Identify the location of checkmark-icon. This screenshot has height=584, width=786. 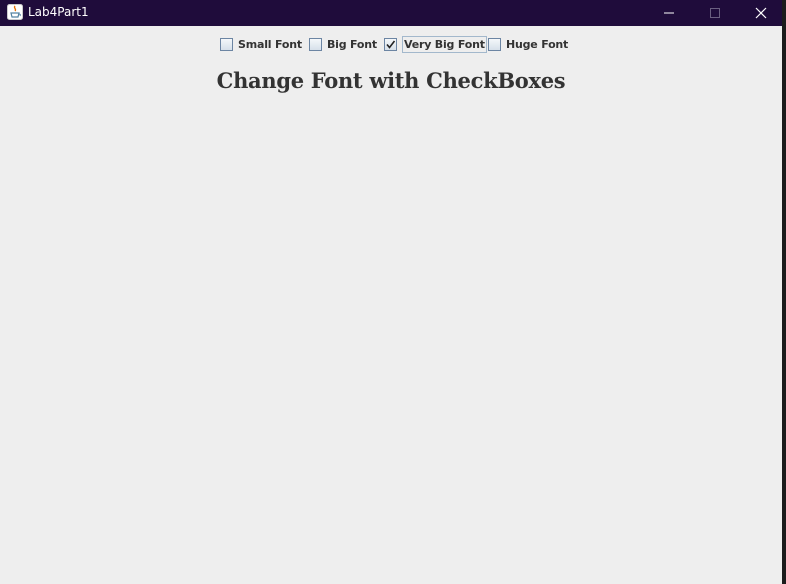
(391, 44).